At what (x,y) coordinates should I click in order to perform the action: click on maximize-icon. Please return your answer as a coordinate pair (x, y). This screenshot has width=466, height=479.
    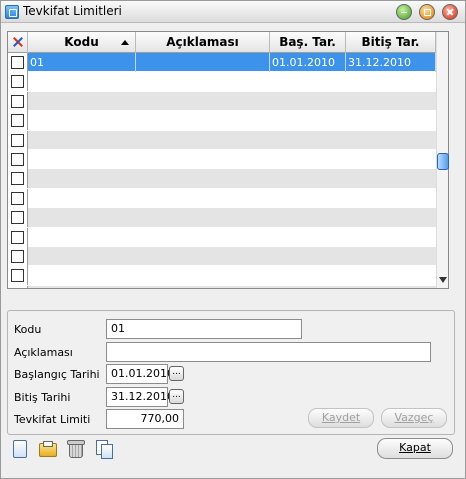
    Looking at the image, I should click on (427, 12).